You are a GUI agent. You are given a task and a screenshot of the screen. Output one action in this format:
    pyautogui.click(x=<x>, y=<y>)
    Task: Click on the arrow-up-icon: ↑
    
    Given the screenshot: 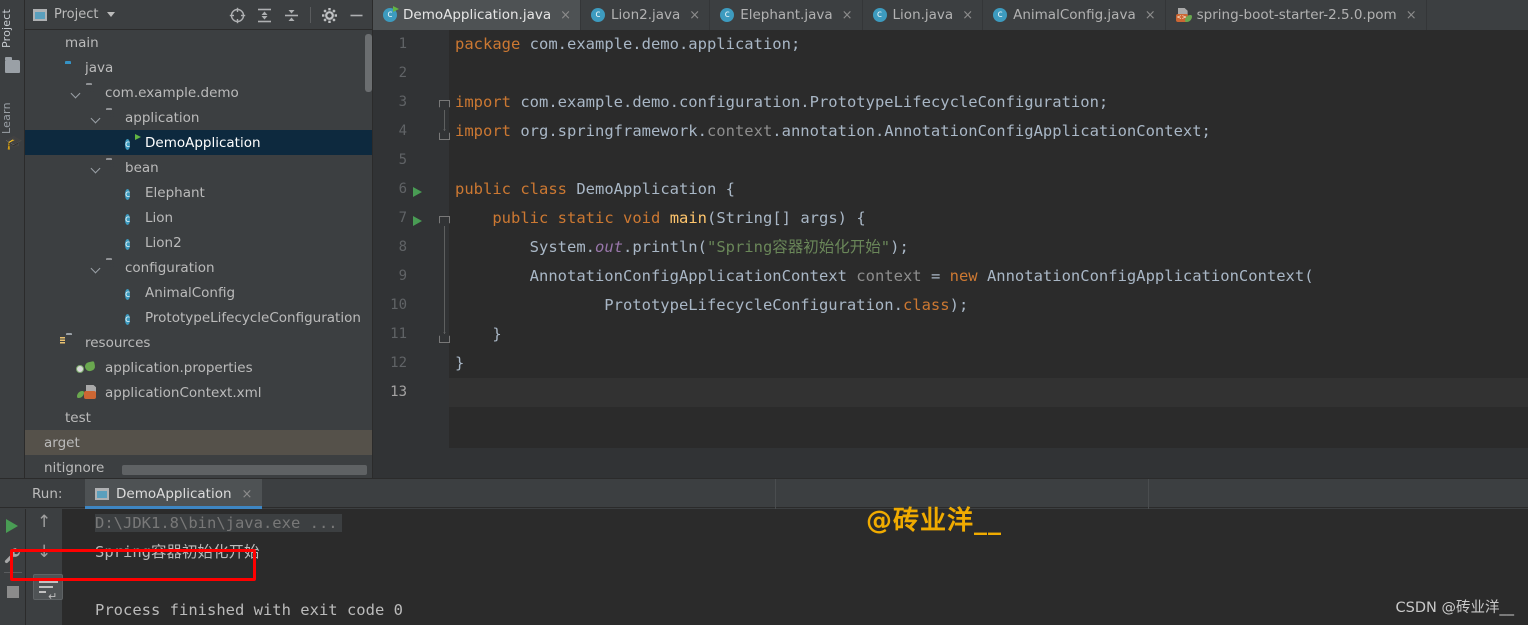 What is the action you would take?
    pyautogui.click(x=44, y=522)
    